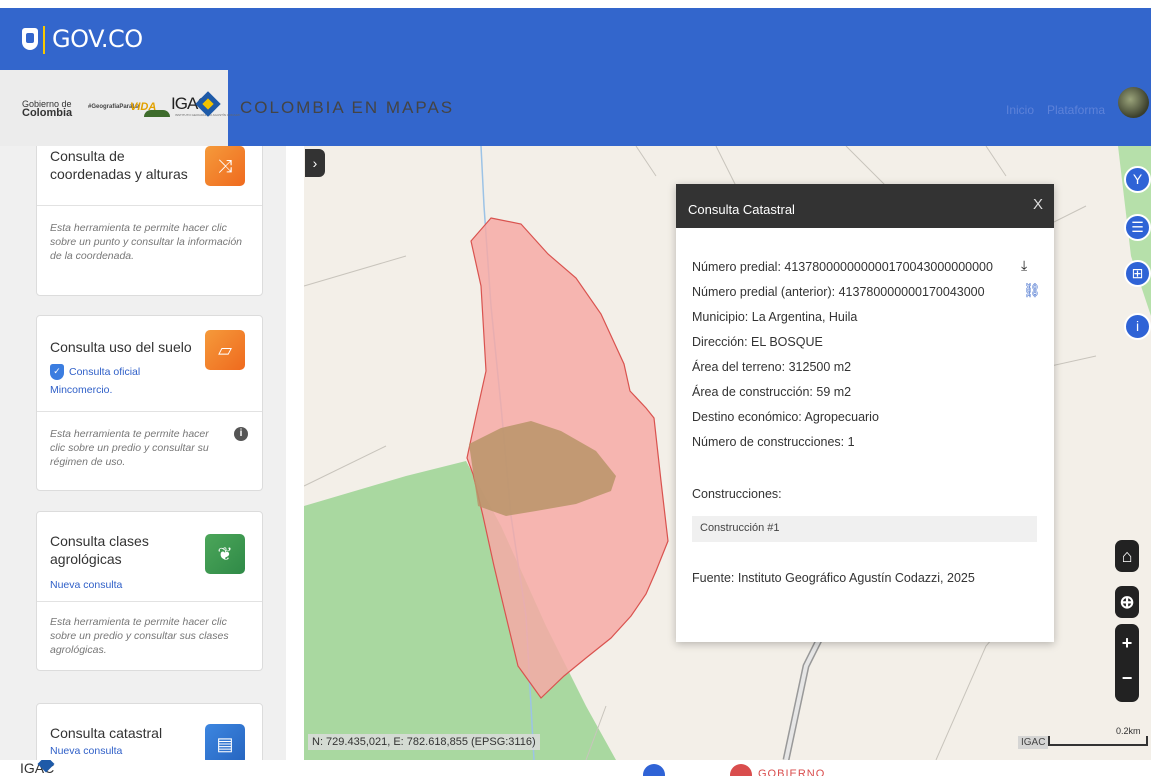  I want to click on nav-inicio: Inicio, so click(1020, 110).